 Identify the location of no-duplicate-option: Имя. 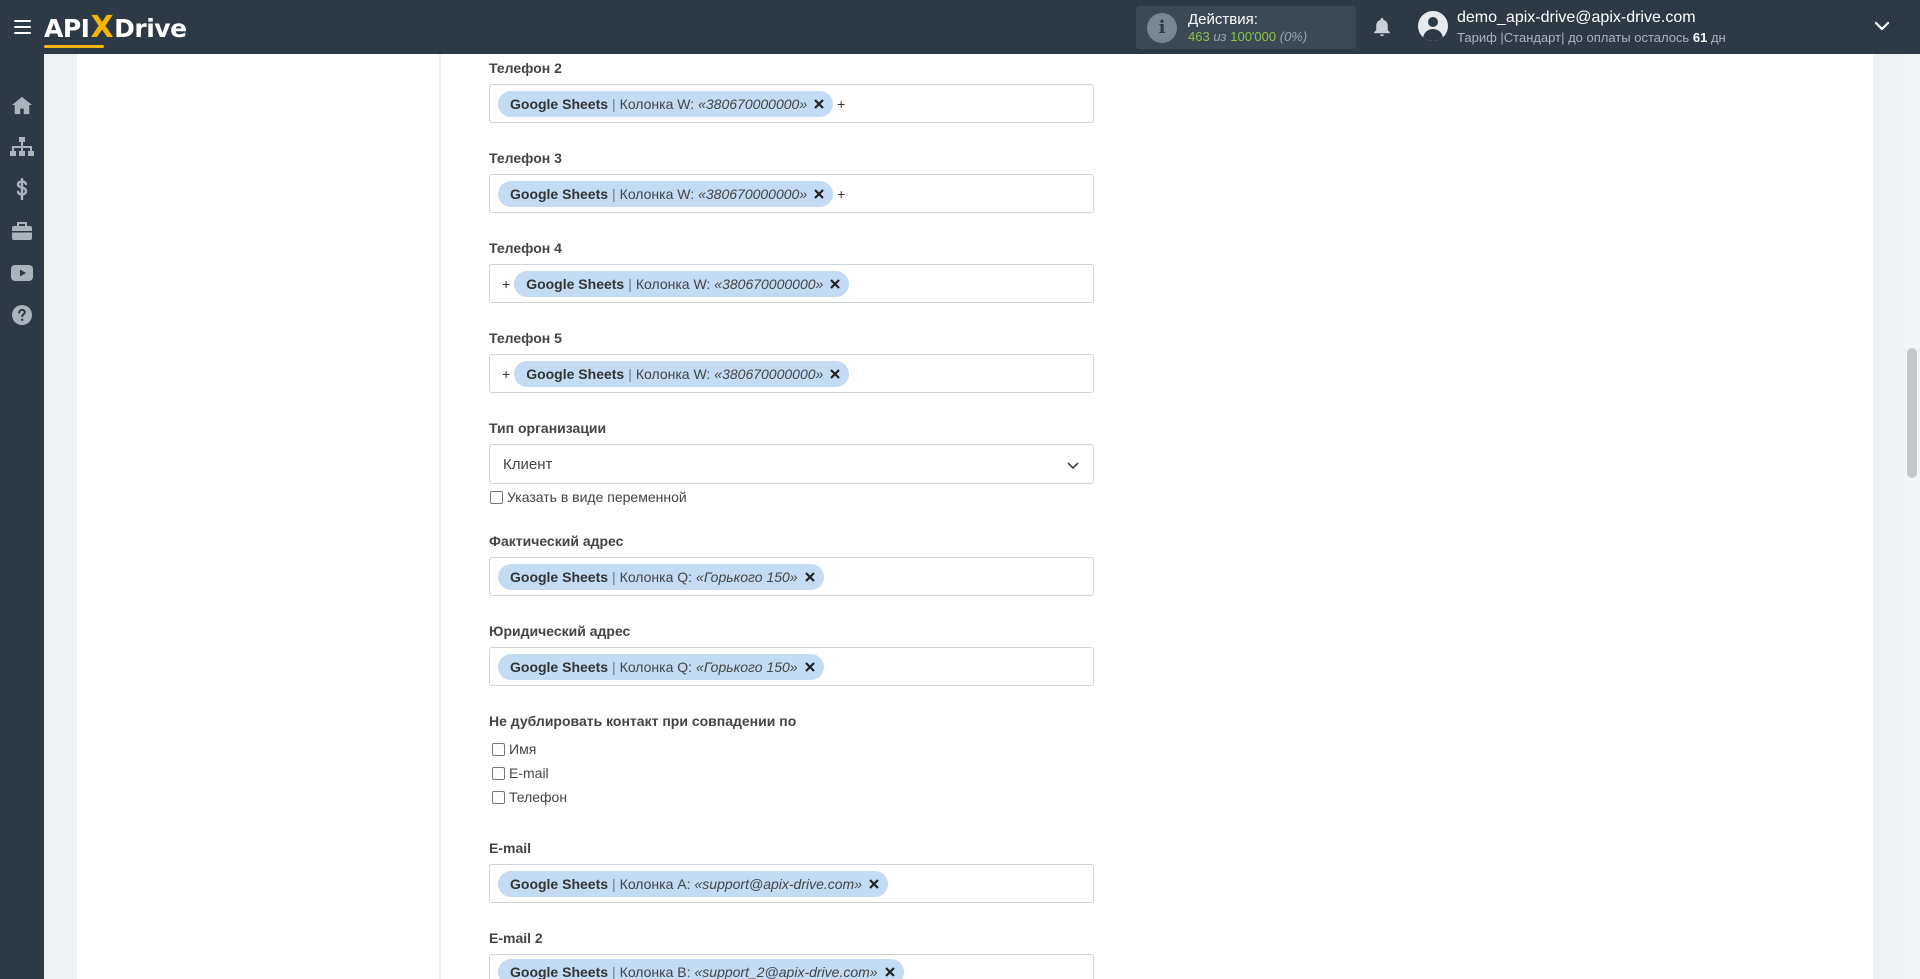
(514, 749).